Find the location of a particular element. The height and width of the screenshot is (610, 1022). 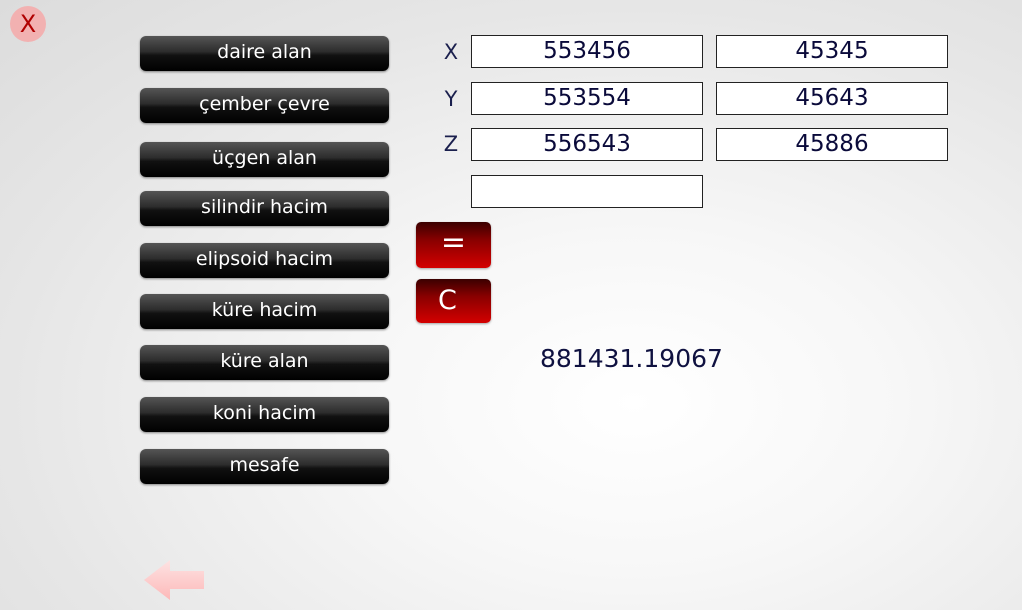

close-button: X is located at coordinates (28, 24).